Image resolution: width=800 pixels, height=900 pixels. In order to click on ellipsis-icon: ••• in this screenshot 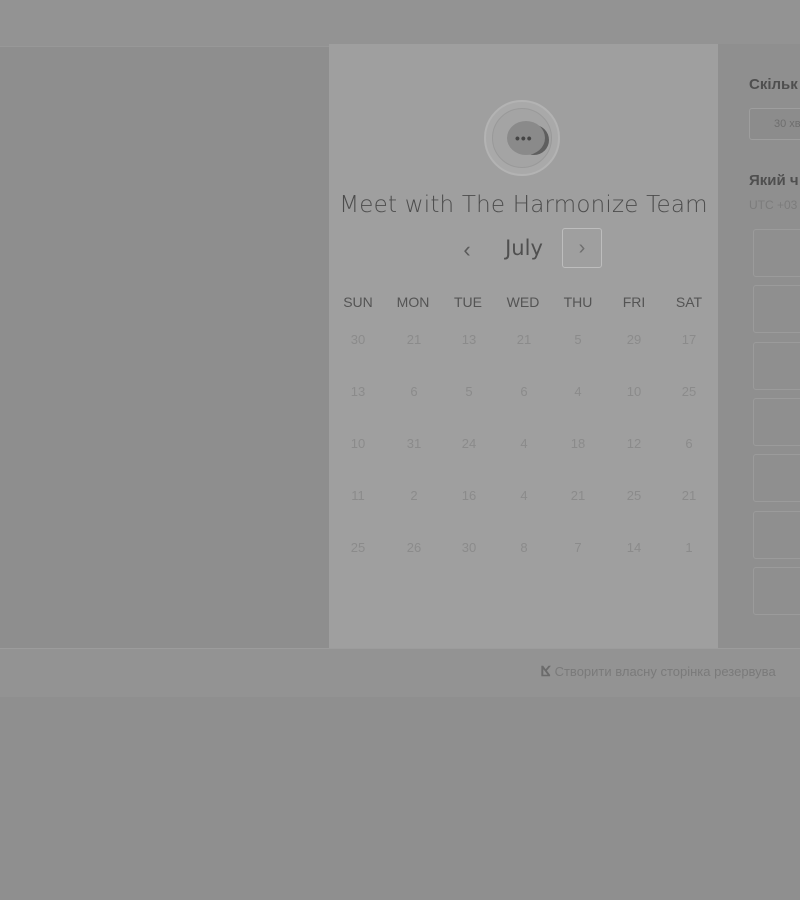, I will do `click(524, 138)`.